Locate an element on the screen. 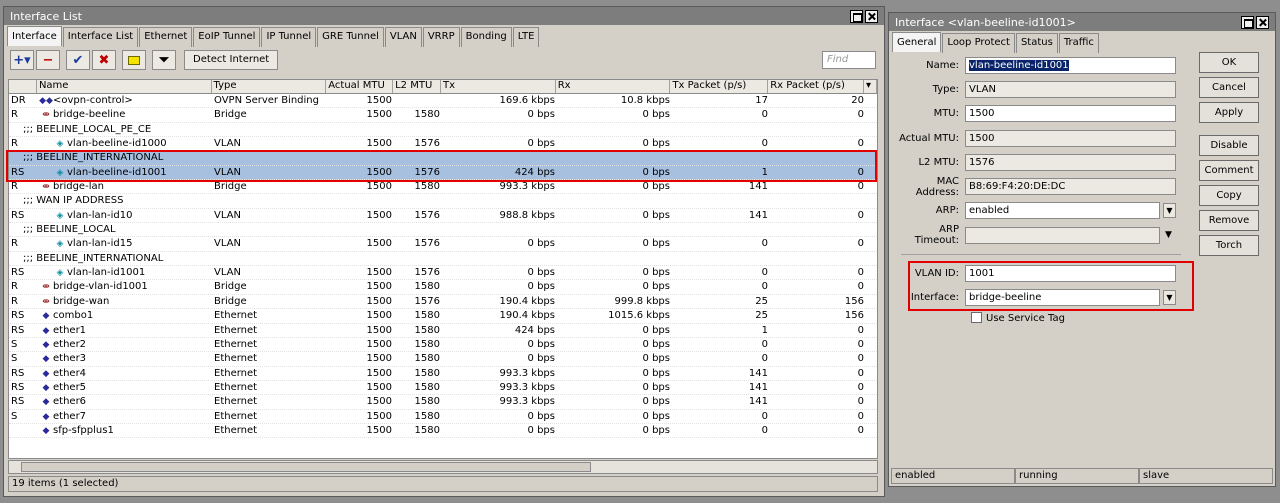  arp-select: enabled is located at coordinates (1062, 211).